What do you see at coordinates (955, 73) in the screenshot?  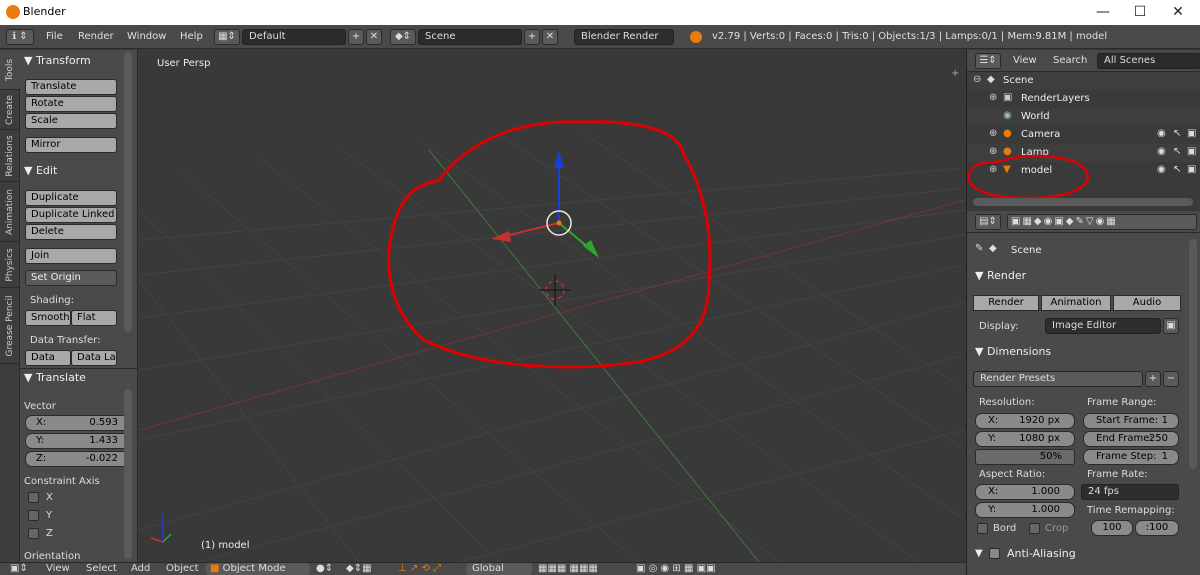 I see `viewport-add-icon: +` at bounding box center [955, 73].